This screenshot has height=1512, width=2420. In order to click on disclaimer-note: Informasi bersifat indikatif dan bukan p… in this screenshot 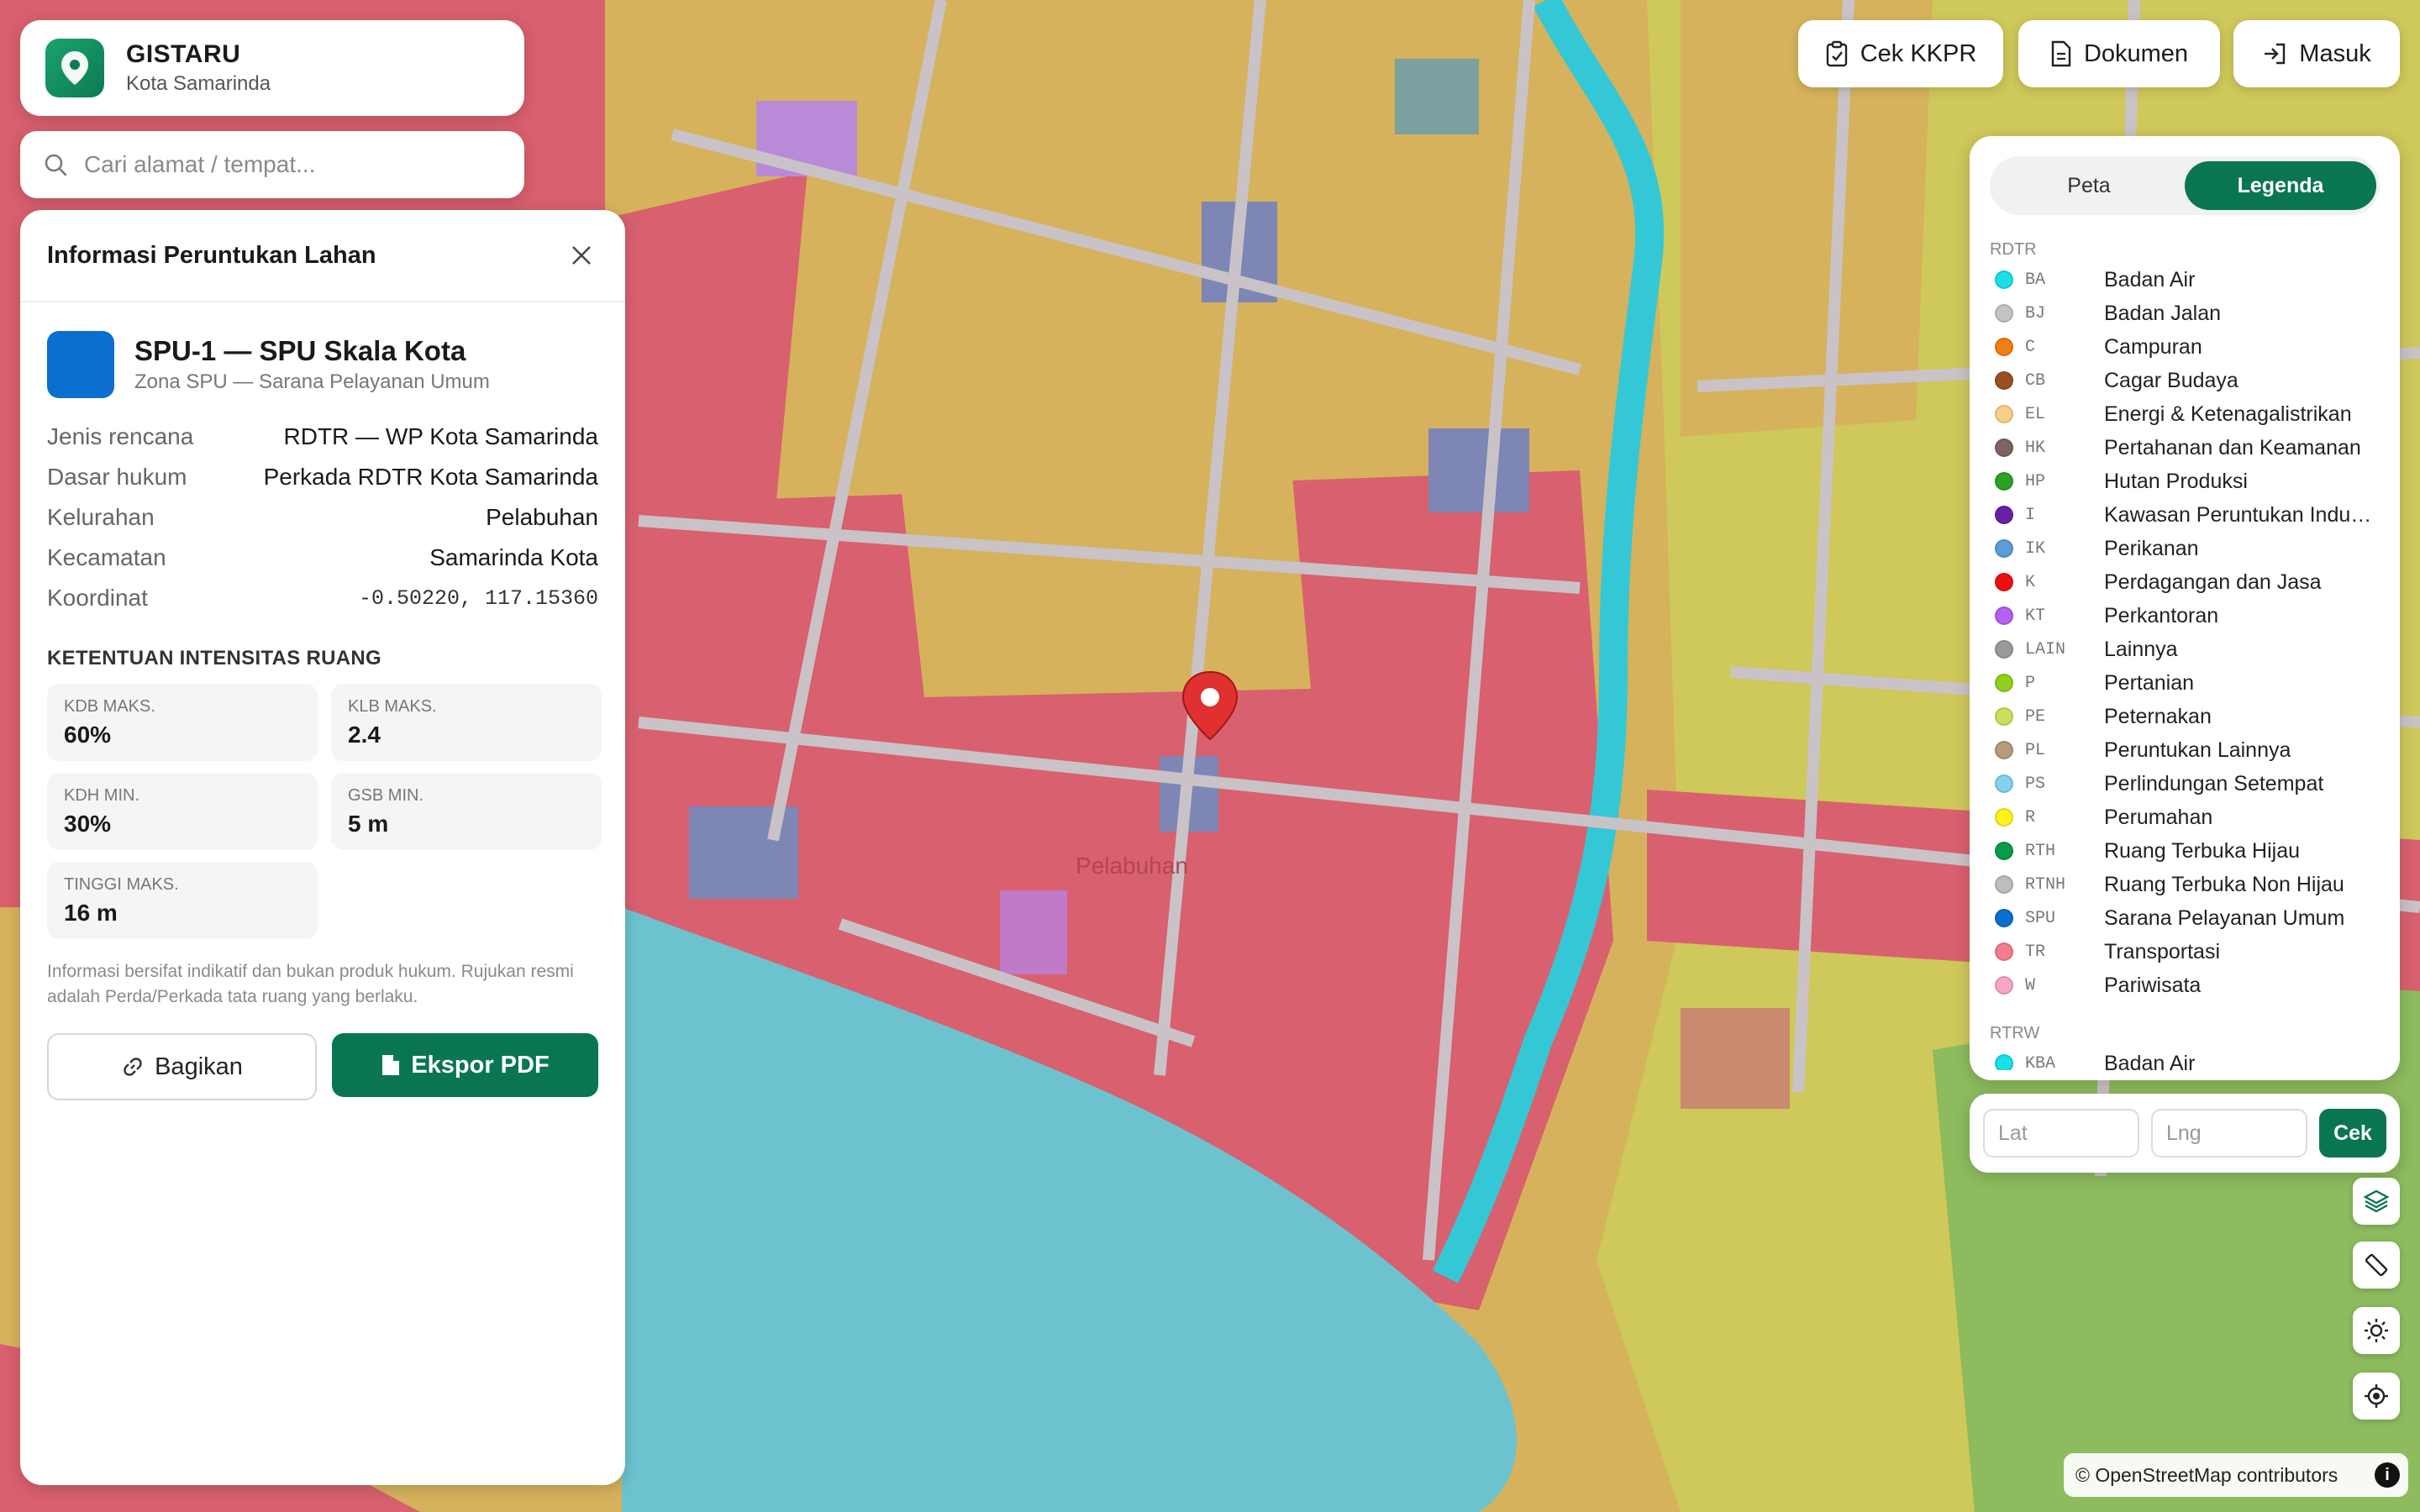, I will do `click(310, 984)`.